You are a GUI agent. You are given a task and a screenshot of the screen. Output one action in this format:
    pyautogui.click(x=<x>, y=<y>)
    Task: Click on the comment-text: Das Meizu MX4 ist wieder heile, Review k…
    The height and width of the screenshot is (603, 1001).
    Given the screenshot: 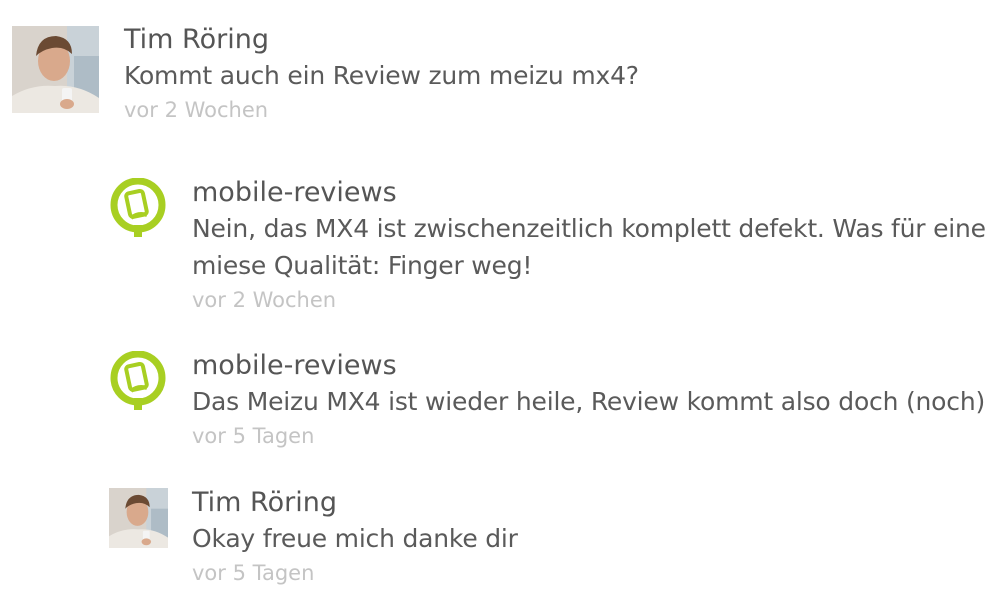 What is the action you would take?
    pyautogui.click(x=589, y=401)
    